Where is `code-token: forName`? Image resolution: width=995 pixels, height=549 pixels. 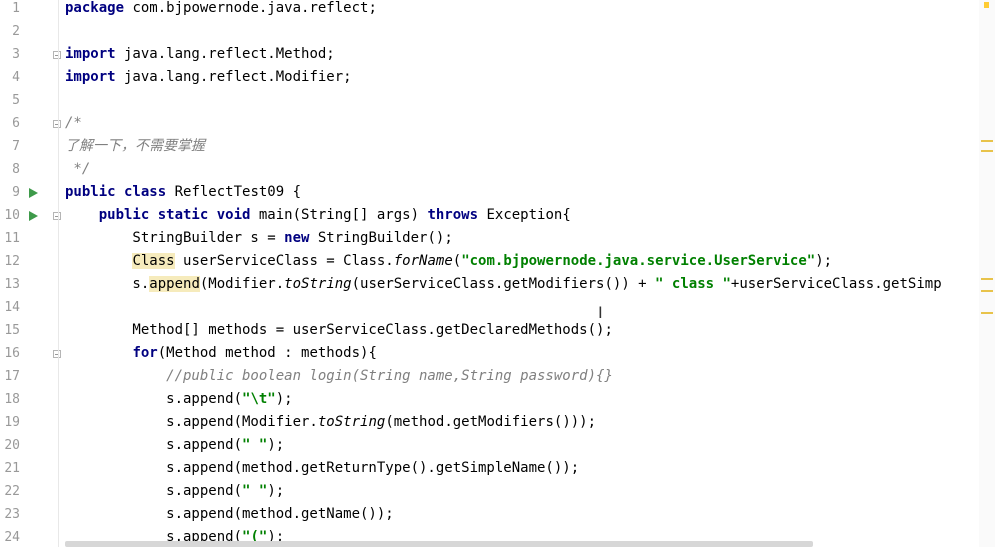 code-token: forName is located at coordinates (423, 261).